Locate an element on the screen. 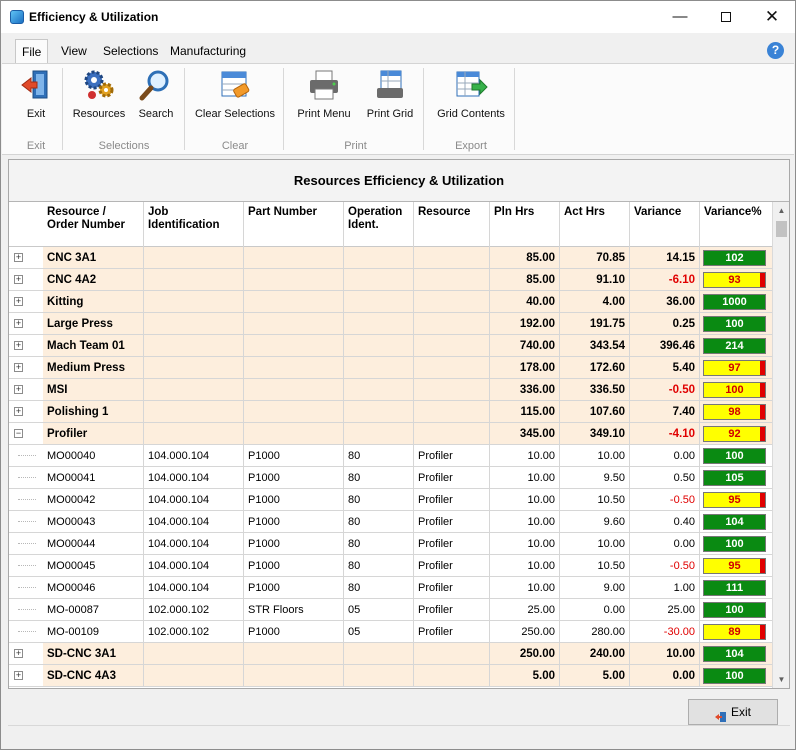 The image size is (796, 750). header-expander is located at coordinates (26, 224).